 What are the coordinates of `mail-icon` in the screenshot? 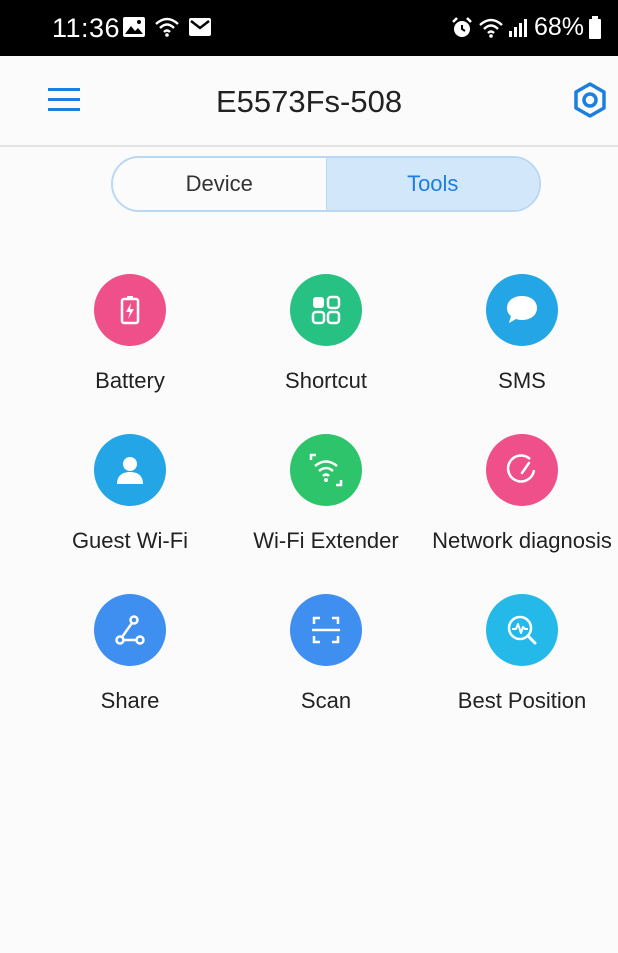 It's located at (200, 27).